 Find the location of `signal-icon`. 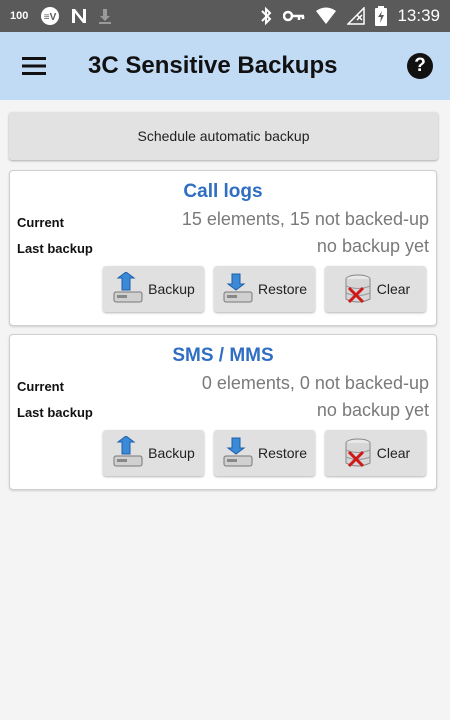

signal-icon is located at coordinates (356, 16).